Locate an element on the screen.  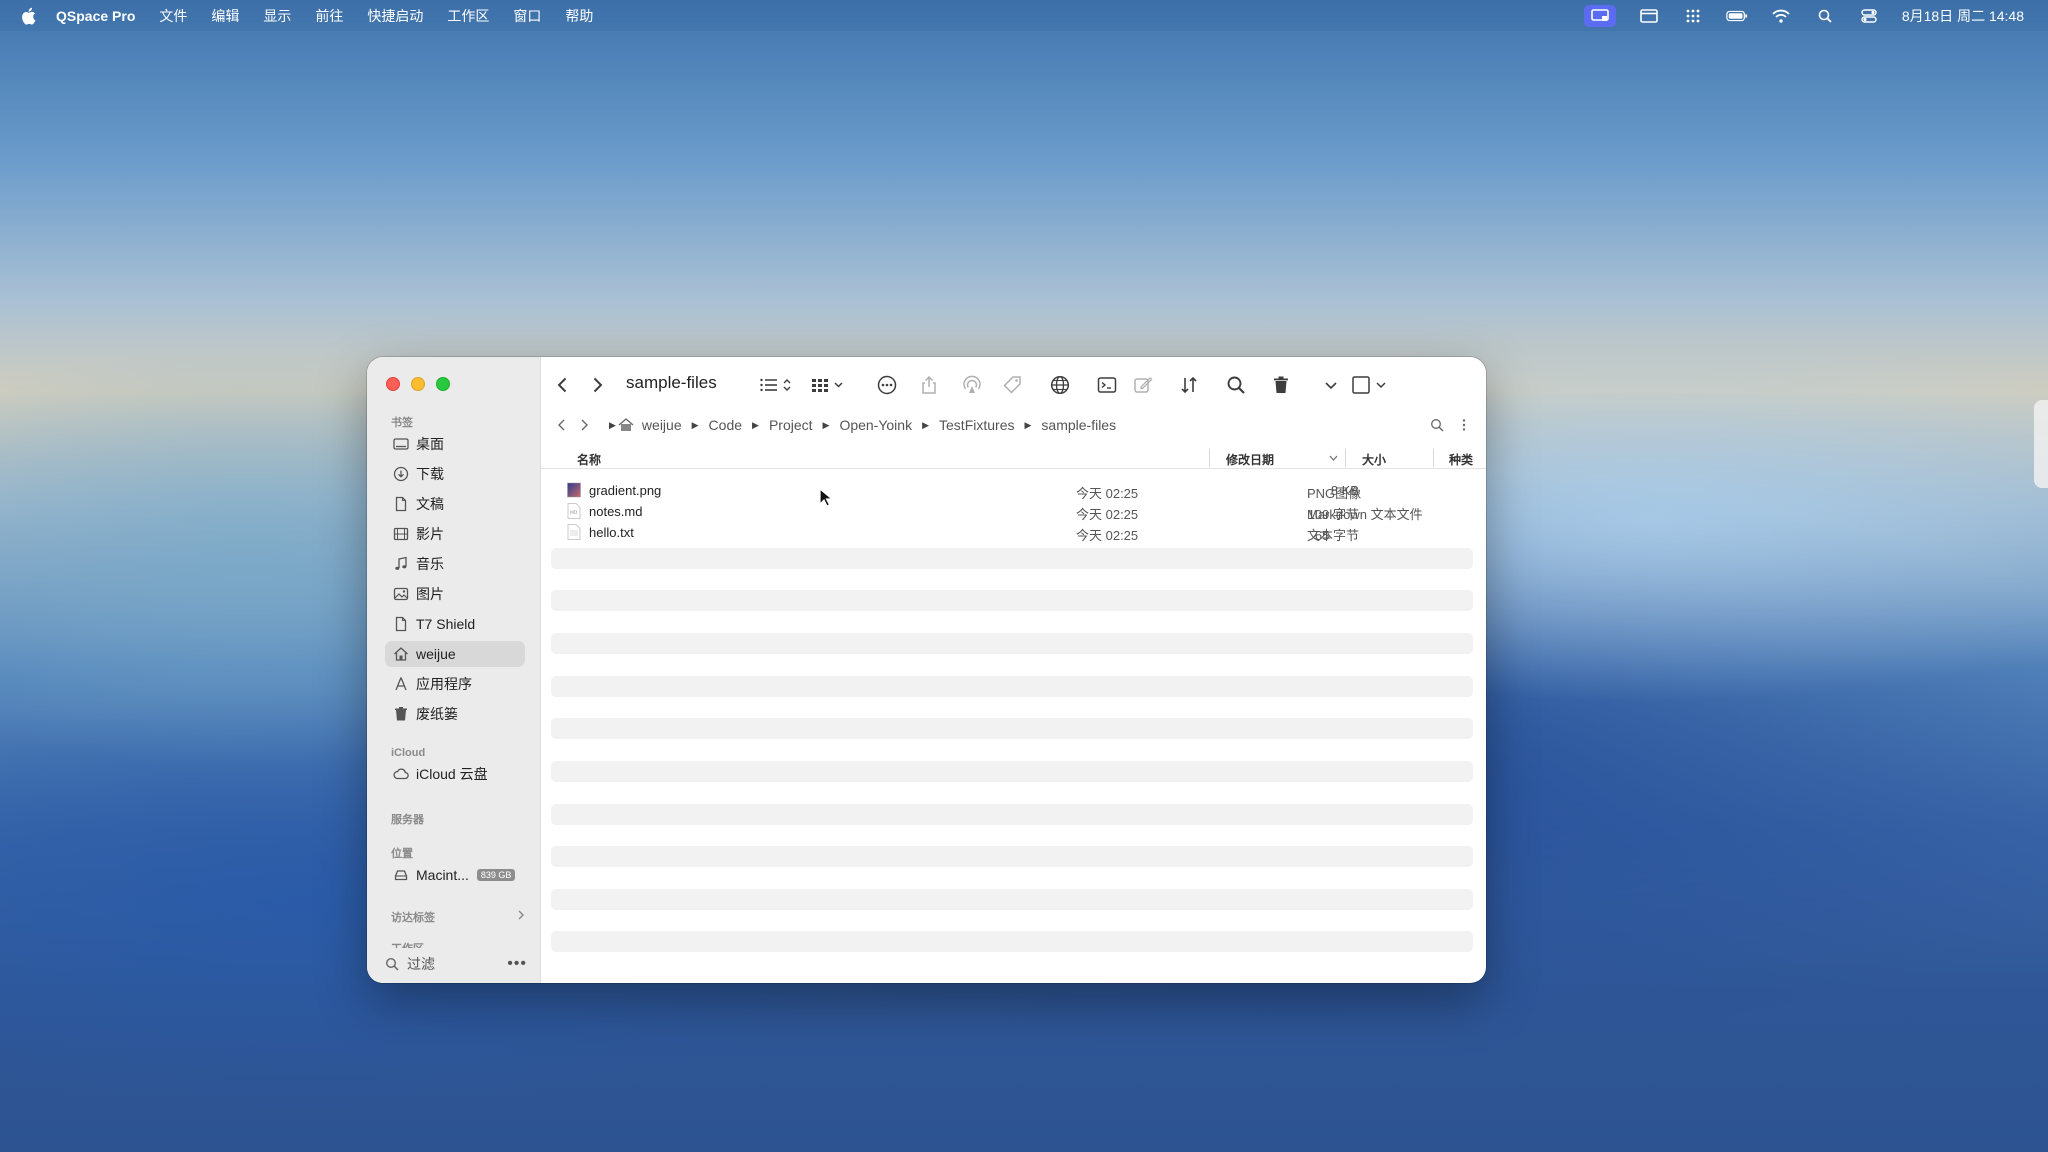
chevron-left-icon is located at coordinates (562, 425).